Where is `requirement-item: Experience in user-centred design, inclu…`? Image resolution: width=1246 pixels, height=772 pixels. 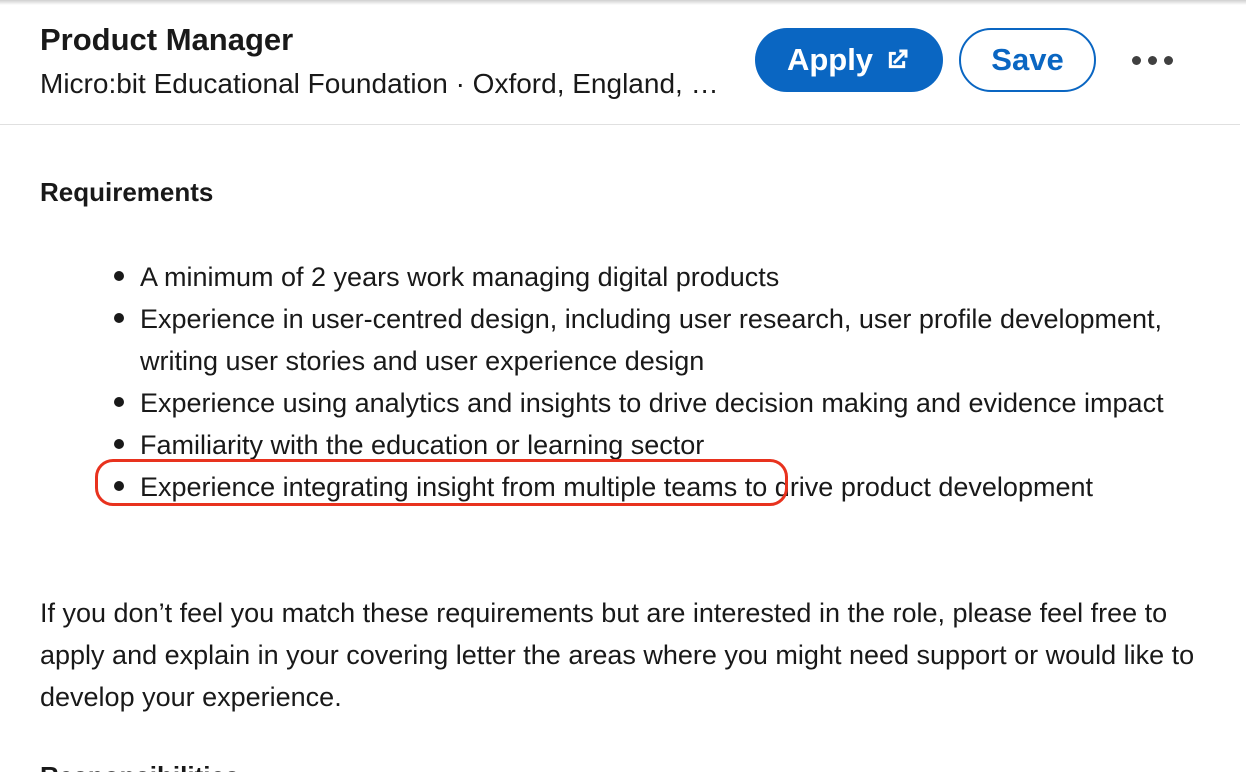
requirement-item: Experience in user-centred design, inclu… is located at coordinates (600, 340).